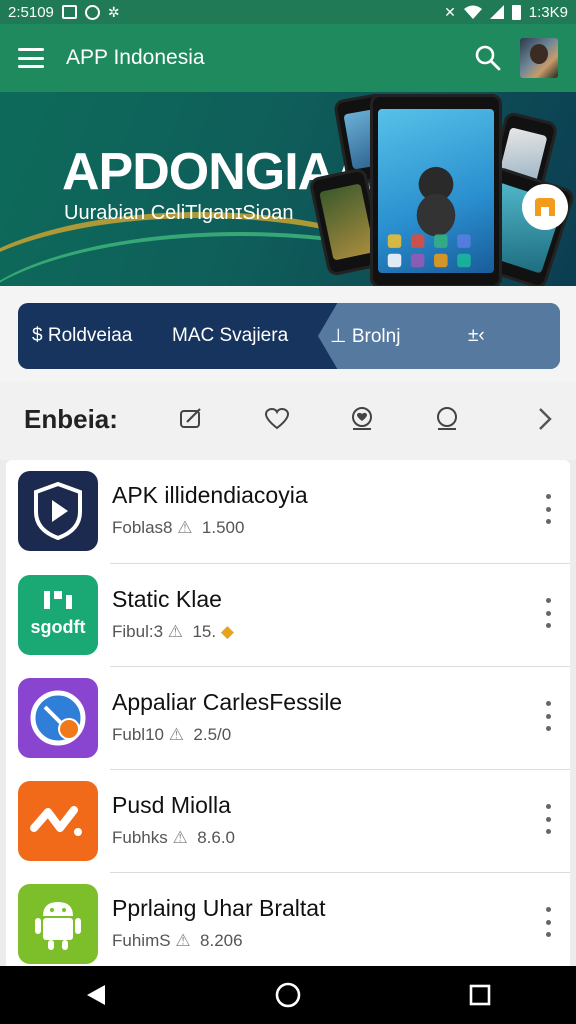  What do you see at coordinates (288, 718) in the screenshot?
I see `list-item: Appaliar CarlesFessile Fubl10 ⚠ 2.5/0` at bounding box center [288, 718].